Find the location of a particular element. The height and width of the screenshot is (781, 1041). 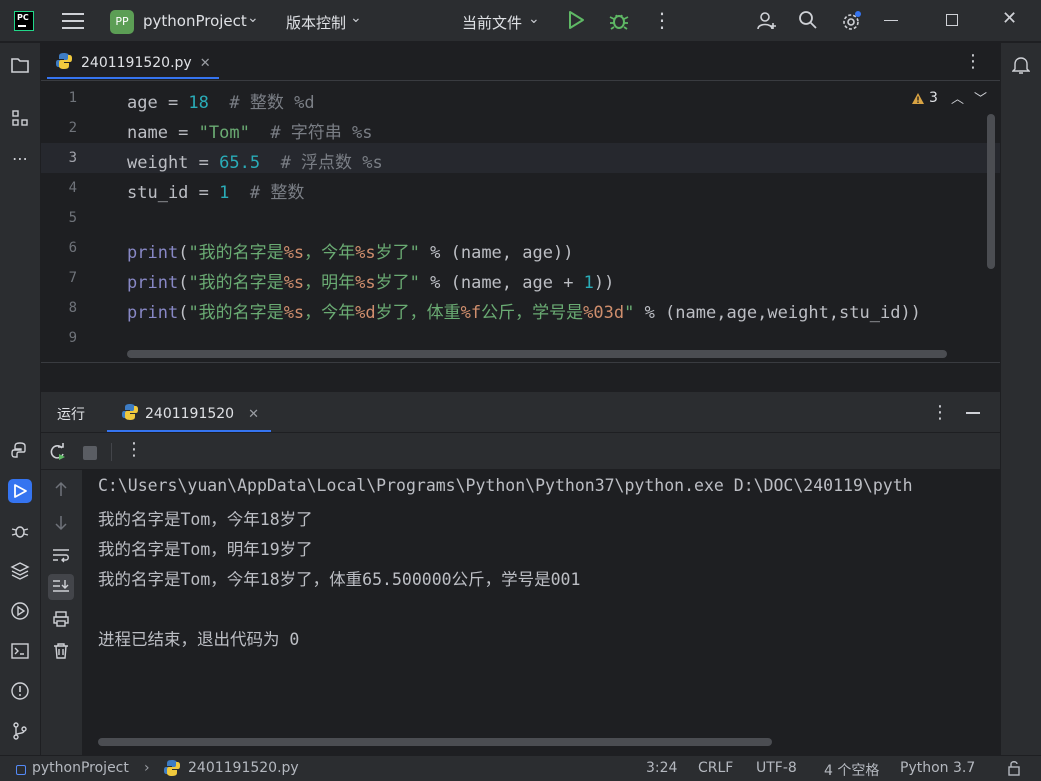

run-icon is located at coordinates (576, 22).